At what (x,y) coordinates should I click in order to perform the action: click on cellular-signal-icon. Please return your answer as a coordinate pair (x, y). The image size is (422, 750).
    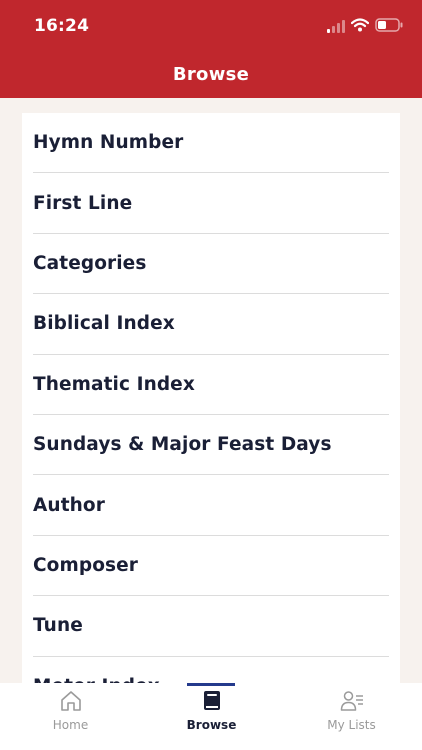
    Looking at the image, I should click on (336, 26).